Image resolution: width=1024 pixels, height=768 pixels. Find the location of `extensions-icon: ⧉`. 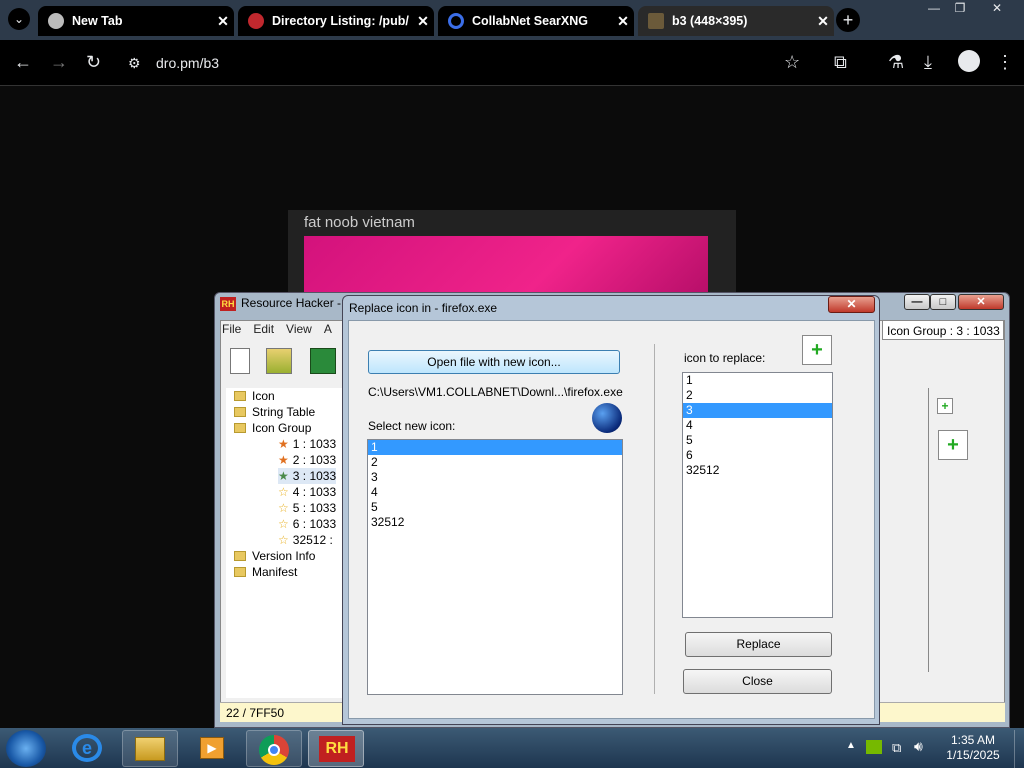

extensions-icon: ⧉ is located at coordinates (840, 62).